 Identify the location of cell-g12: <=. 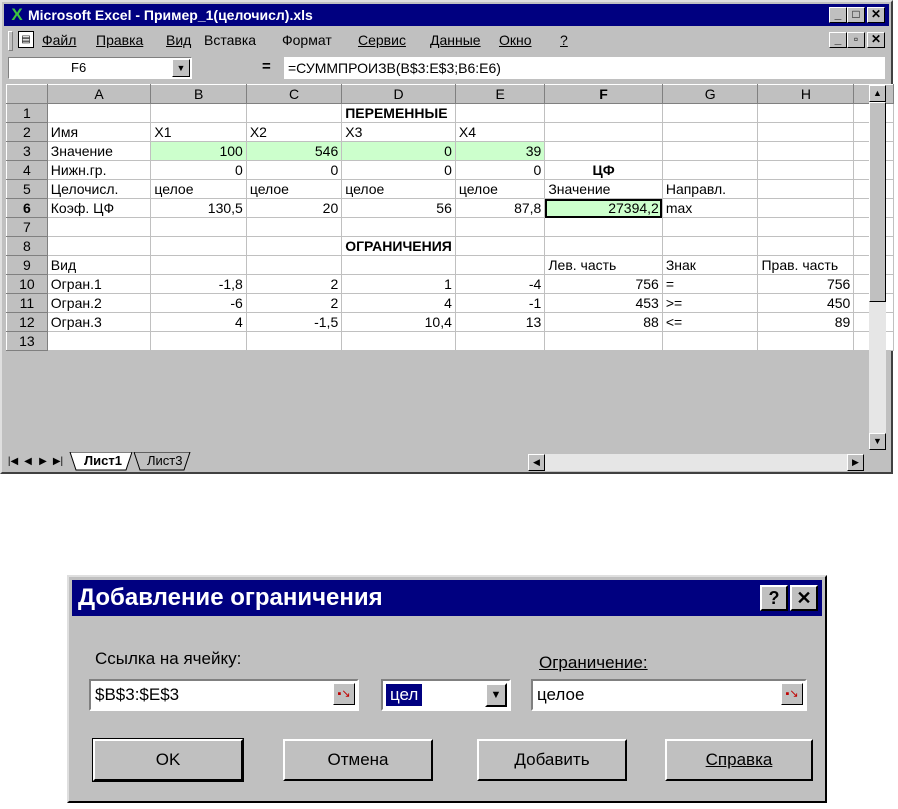
(710, 322).